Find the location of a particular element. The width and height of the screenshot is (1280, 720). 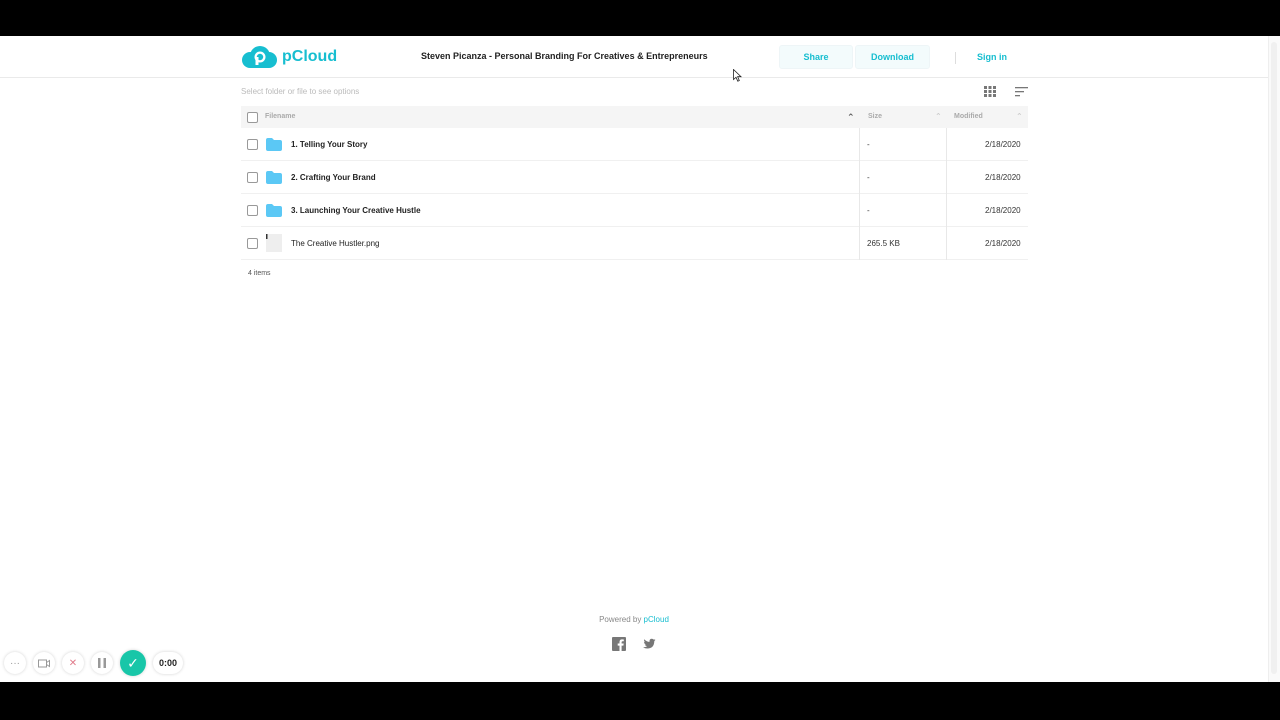

camera-toggle-button is located at coordinates (44, 663).